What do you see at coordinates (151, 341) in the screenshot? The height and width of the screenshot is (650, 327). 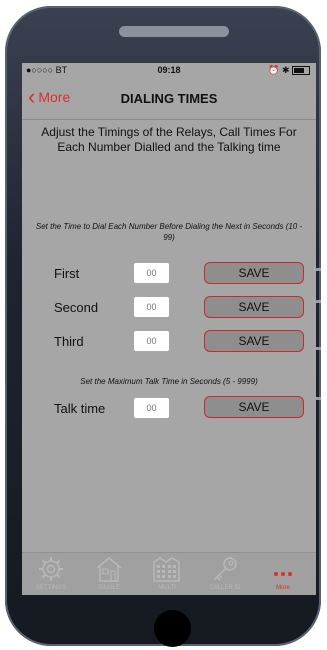 I see `third-time-input` at bounding box center [151, 341].